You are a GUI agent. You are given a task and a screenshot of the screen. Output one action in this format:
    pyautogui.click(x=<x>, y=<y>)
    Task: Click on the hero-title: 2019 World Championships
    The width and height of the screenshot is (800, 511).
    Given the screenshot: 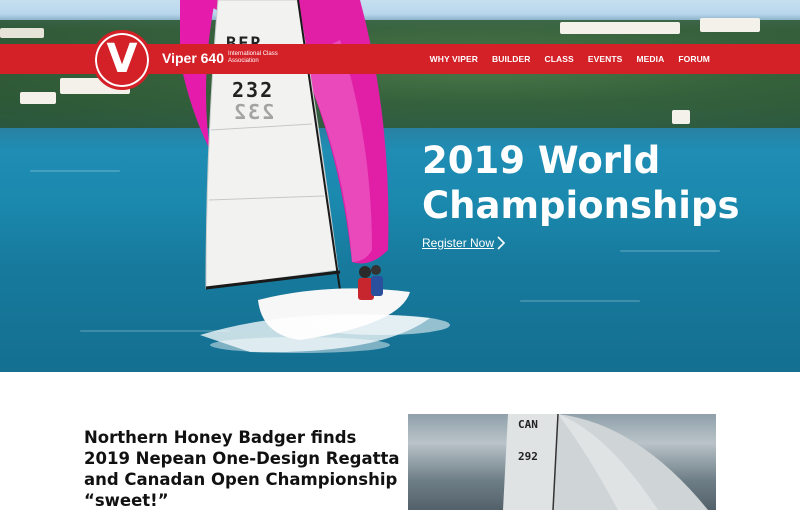 What is the action you would take?
    pyautogui.click(x=581, y=183)
    